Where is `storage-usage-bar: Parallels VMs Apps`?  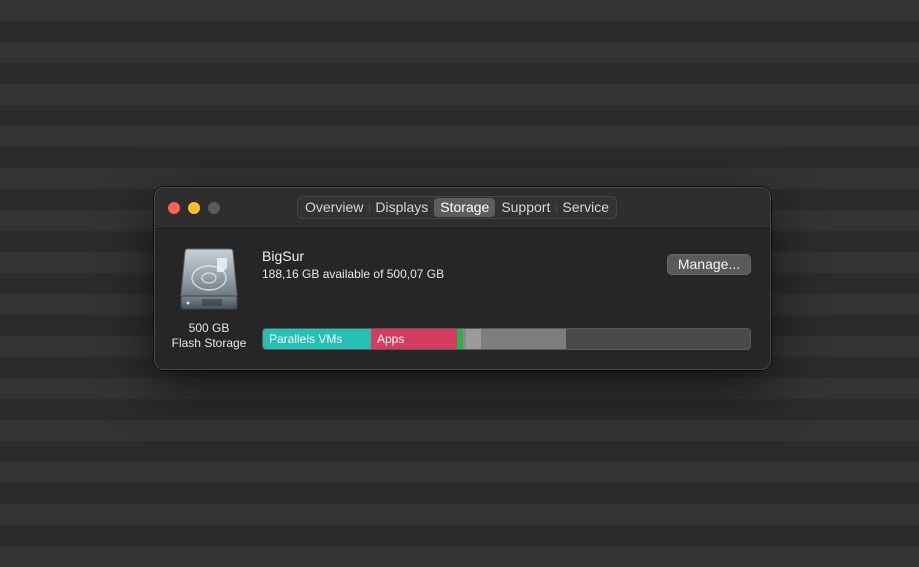
storage-usage-bar: Parallels VMs Apps is located at coordinates (506, 339).